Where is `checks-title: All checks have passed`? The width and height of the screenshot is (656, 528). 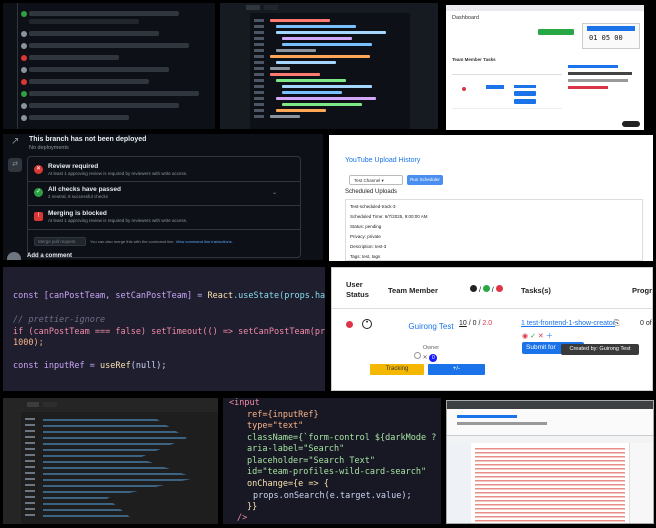 checks-title: All checks have passed is located at coordinates (84, 189).